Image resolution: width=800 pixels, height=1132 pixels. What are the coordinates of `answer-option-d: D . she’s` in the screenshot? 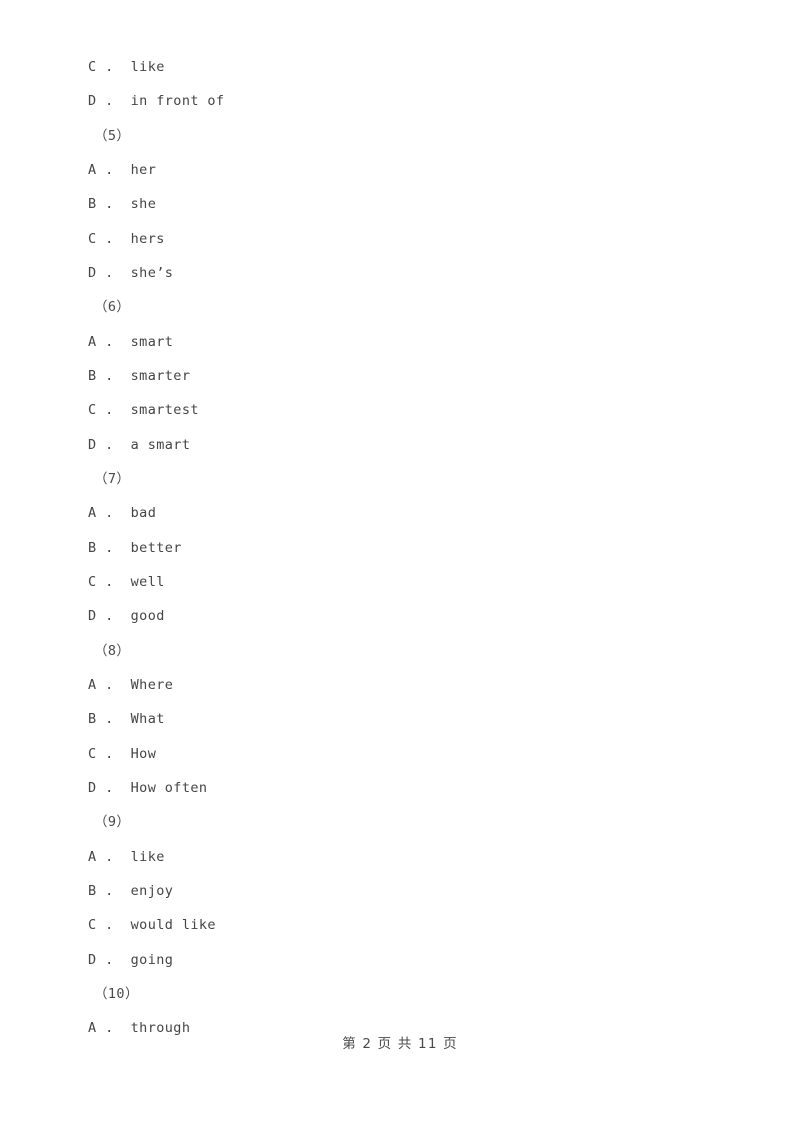 It's located at (408, 273).